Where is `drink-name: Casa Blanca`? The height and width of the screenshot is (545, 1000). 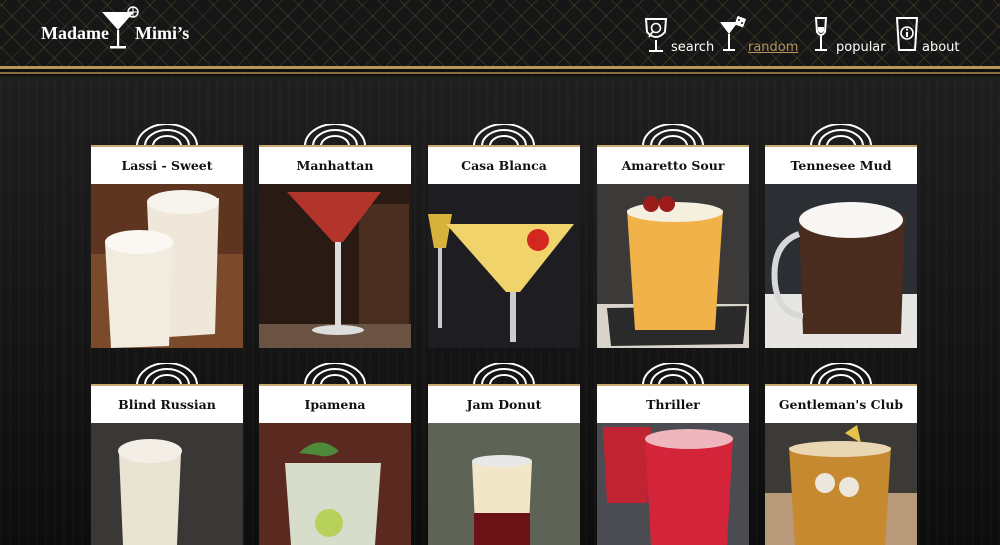 drink-name: Casa Blanca is located at coordinates (504, 165).